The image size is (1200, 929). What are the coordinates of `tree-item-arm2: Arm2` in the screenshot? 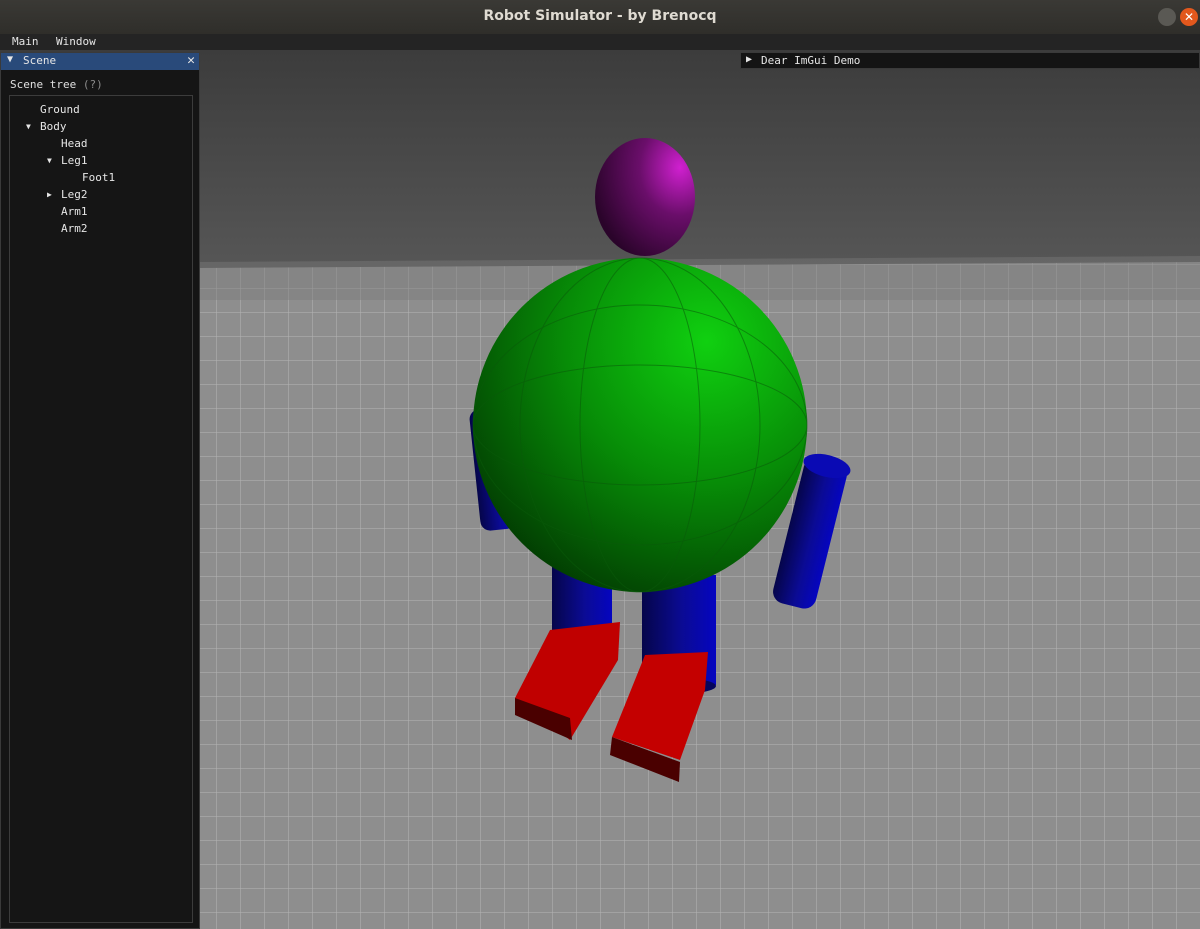 It's located at (67, 228).